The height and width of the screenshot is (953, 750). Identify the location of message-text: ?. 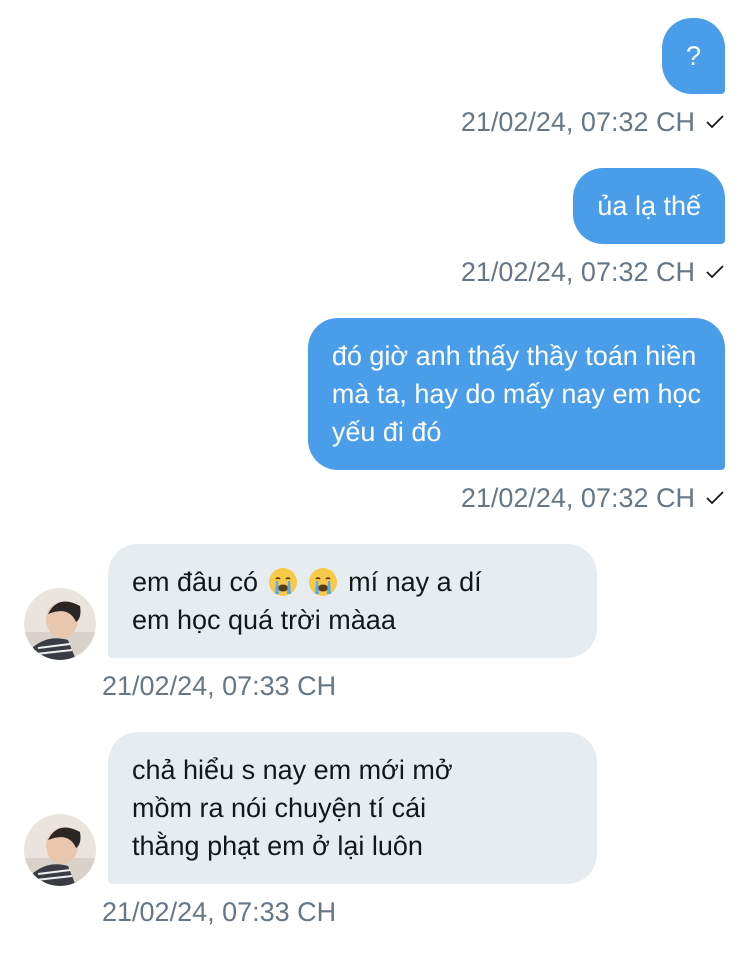
(693, 56).